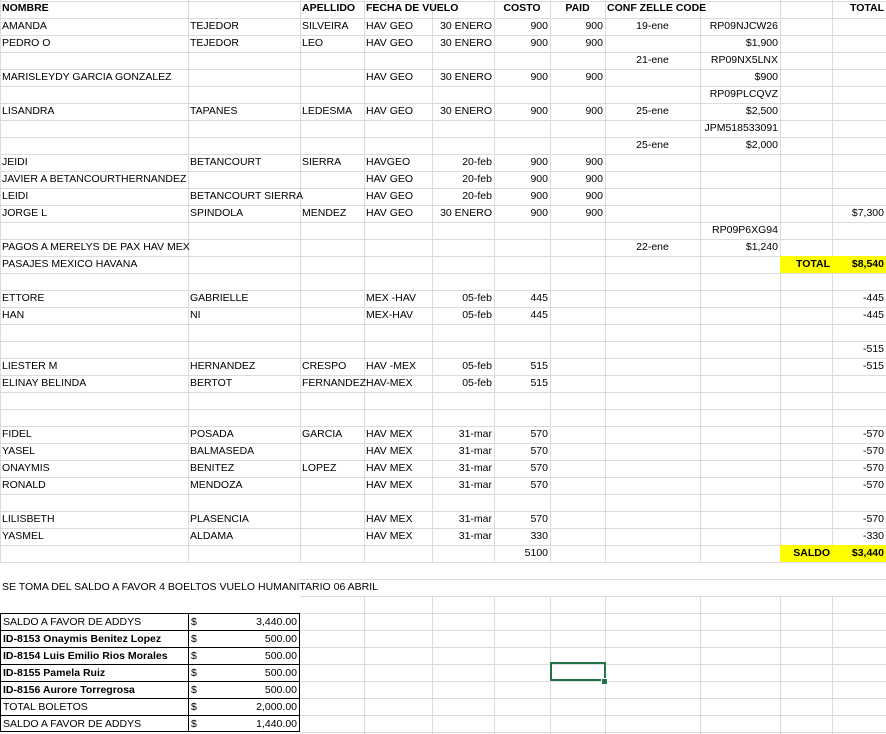 The height and width of the screenshot is (734, 886). I want to click on cell-c-row-1: SILVEIRA, so click(332, 26).